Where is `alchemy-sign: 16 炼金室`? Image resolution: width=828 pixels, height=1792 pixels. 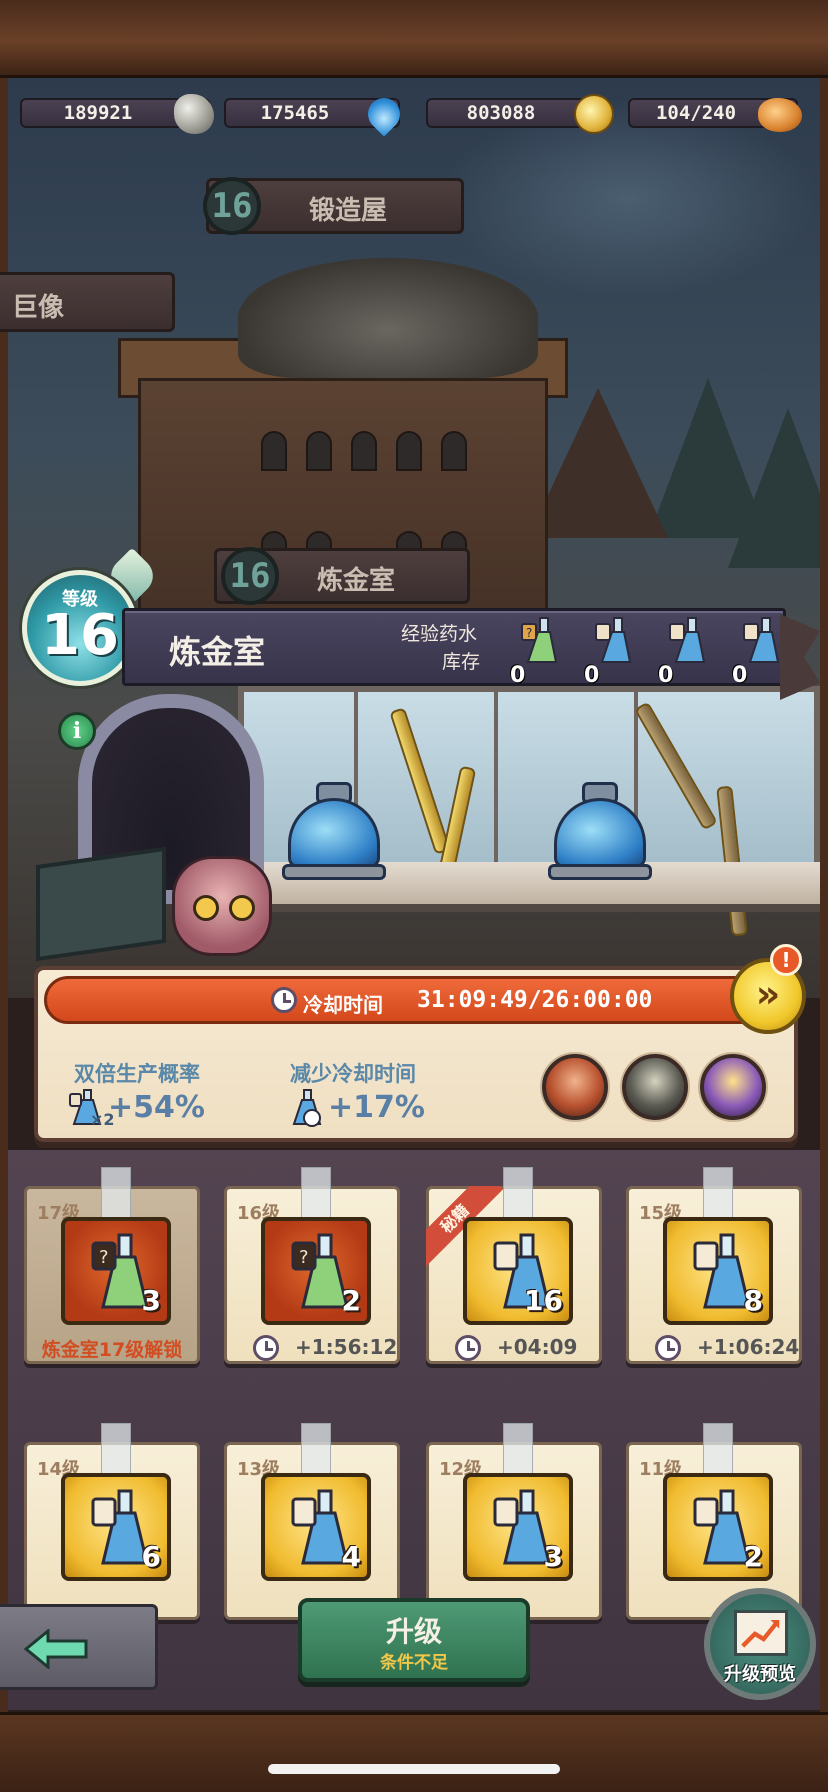
alchemy-sign: 16 炼金室 is located at coordinates (342, 576).